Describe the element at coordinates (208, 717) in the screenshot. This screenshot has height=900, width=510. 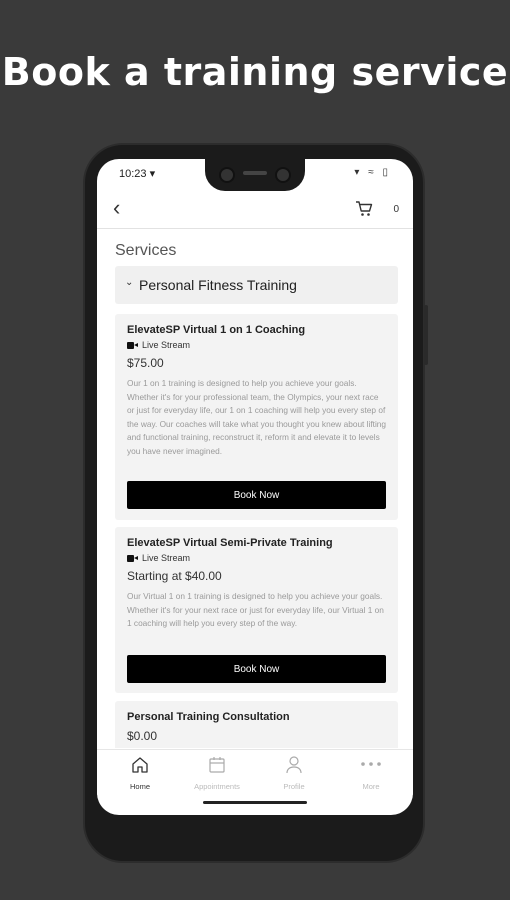
I see `service-name: Personal Training Consultation` at that location.